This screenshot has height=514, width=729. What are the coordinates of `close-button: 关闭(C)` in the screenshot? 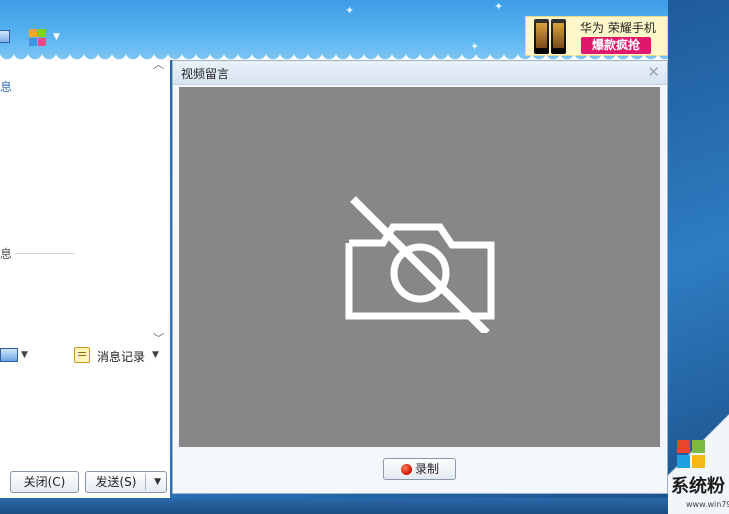 It's located at (44, 482).